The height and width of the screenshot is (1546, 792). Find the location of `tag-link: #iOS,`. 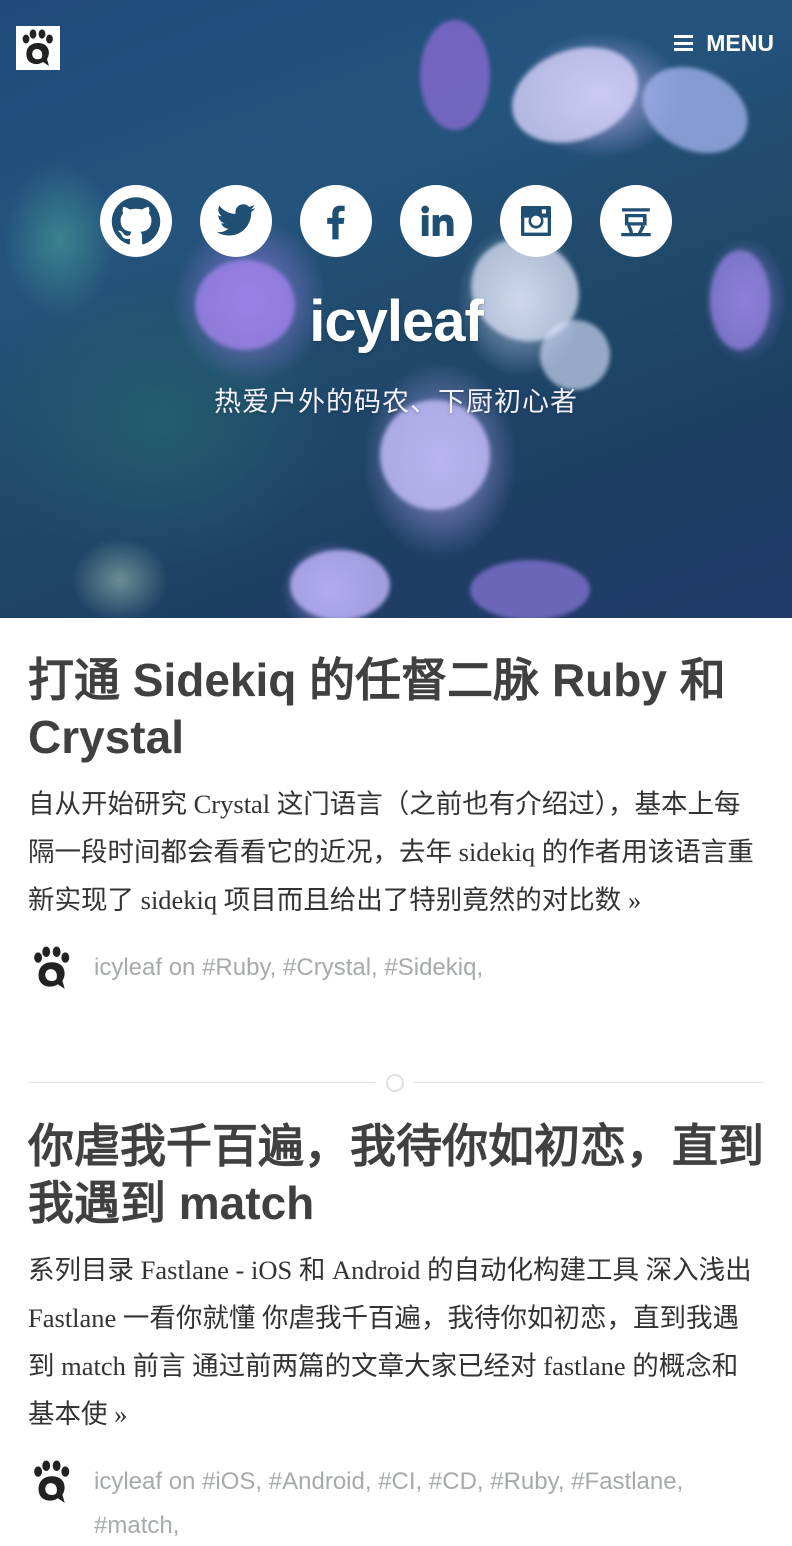

tag-link: #iOS, is located at coordinates (232, 1481).